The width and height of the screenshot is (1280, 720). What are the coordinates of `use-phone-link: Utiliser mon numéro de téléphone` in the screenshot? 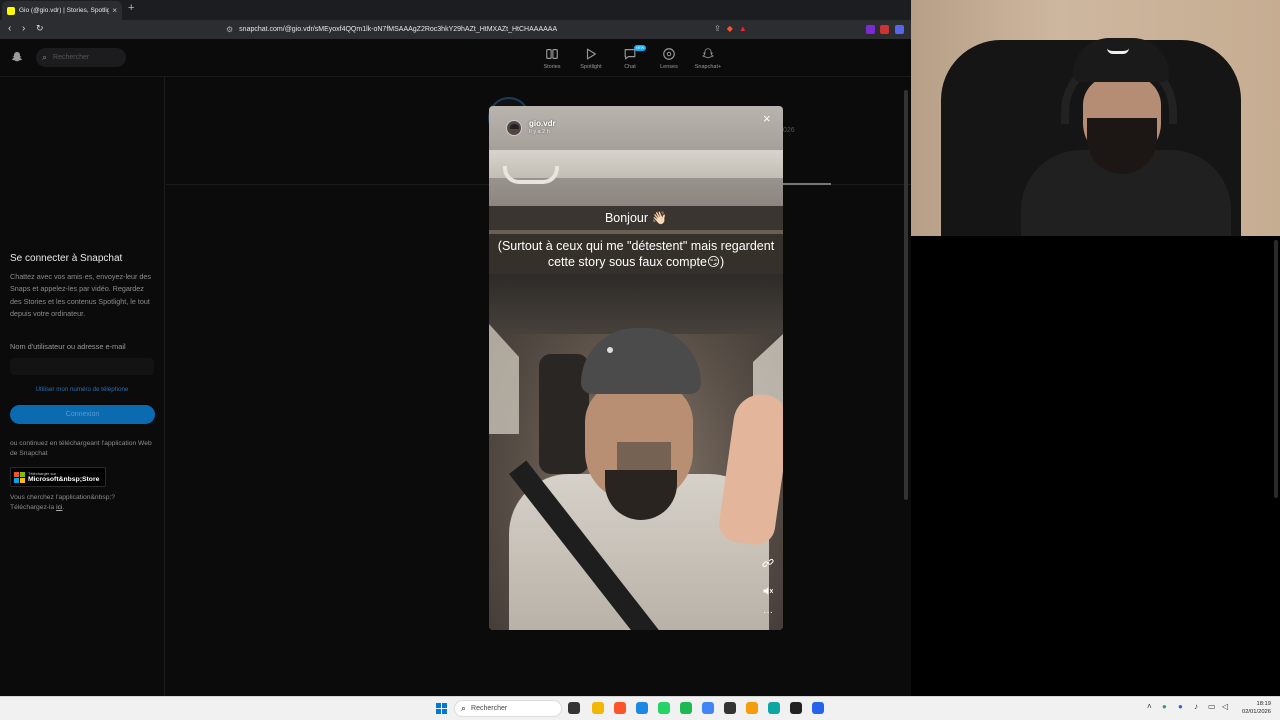 It's located at (82, 389).